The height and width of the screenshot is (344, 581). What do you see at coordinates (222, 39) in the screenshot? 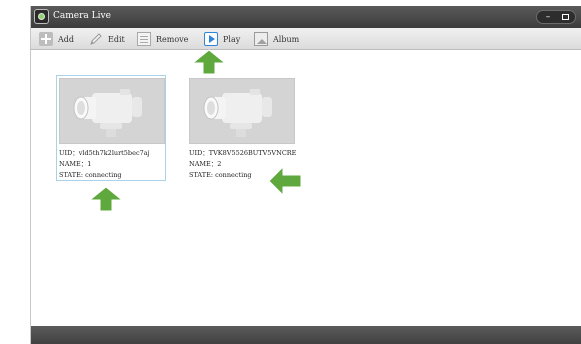
I see `play-button: Play` at bounding box center [222, 39].